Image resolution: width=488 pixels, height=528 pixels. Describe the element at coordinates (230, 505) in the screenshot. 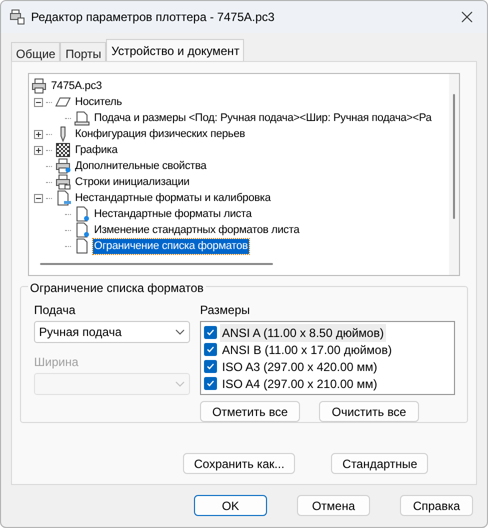

I see `dialog-button: OK` at that location.